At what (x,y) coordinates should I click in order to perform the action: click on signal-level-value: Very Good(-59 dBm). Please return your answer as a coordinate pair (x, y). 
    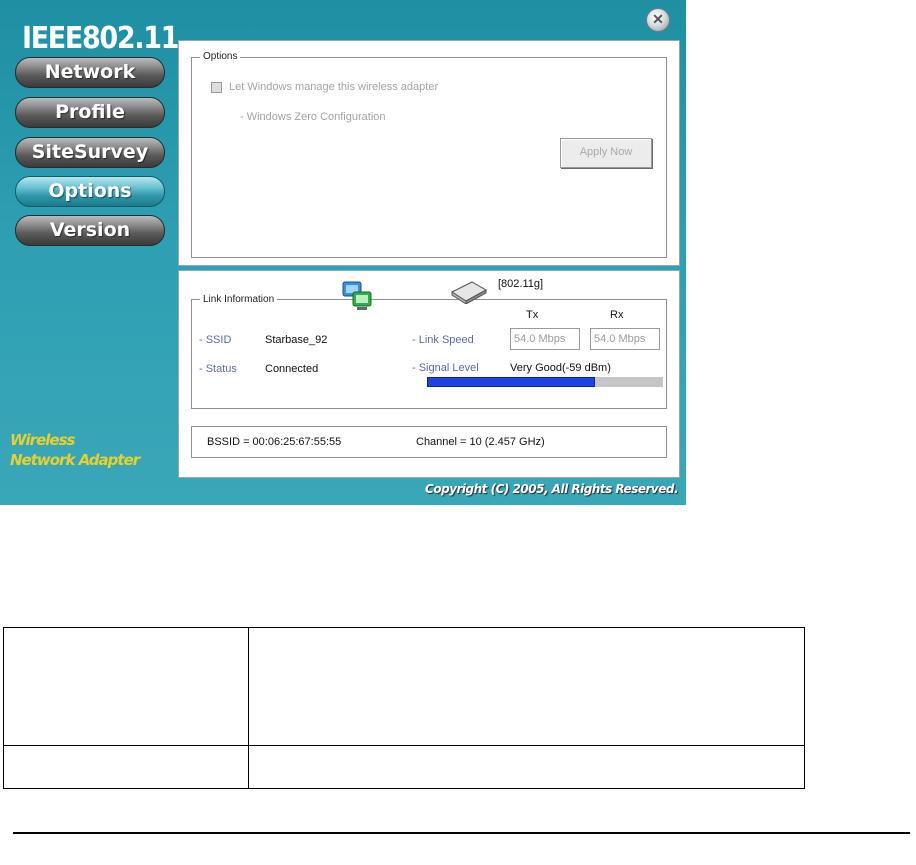
    Looking at the image, I should click on (560, 368).